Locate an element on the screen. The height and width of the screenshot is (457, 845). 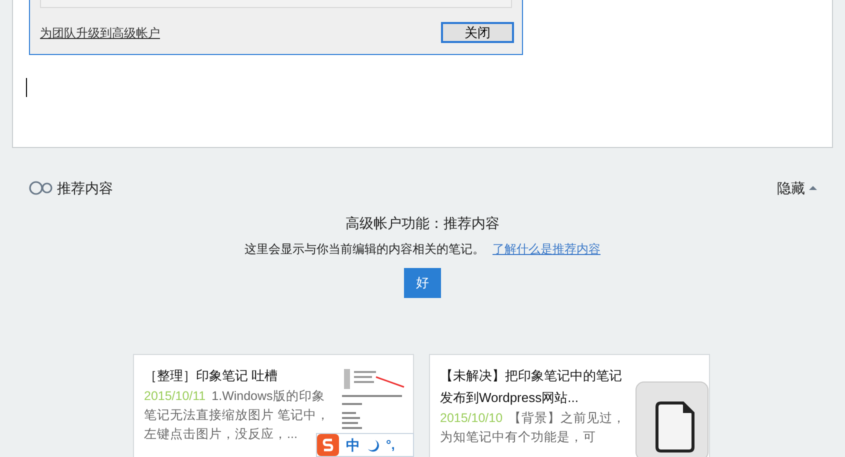
input-mode: 中 is located at coordinates (353, 445).